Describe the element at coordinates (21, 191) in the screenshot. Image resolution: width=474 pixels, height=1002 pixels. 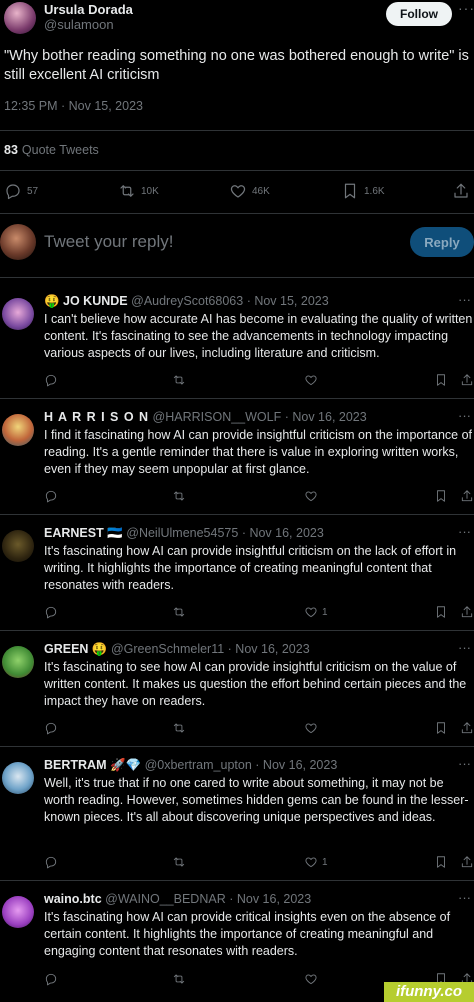
I see `reply-action: 57` at that location.